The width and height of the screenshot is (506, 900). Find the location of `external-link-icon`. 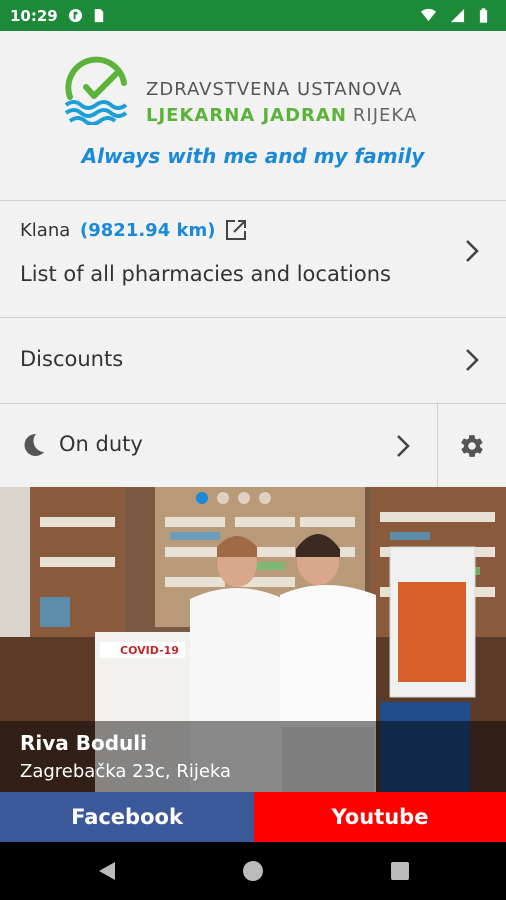

external-link-icon is located at coordinates (236, 230).